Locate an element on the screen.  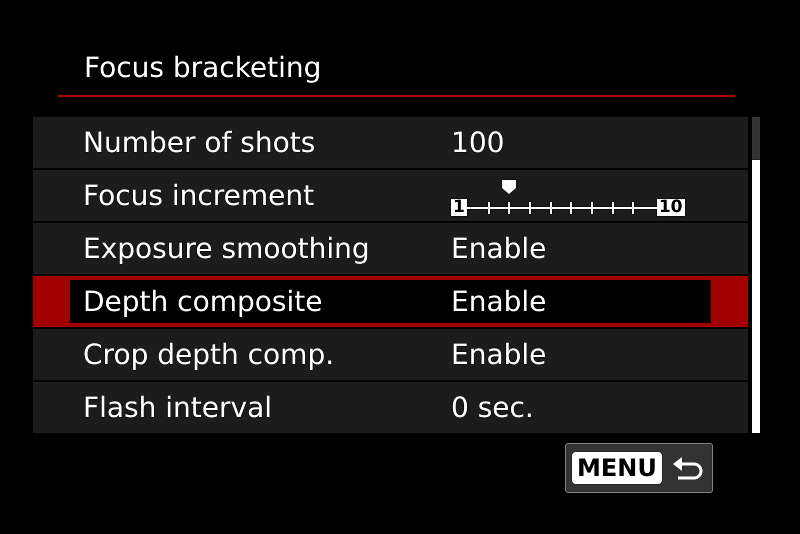
menu-row: Depth composite Enable is located at coordinates (390, 301).